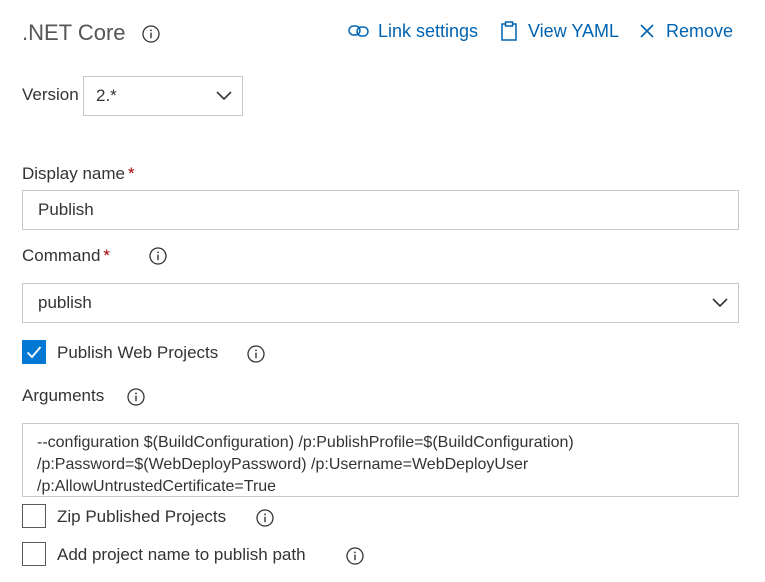 The width and height of the screenshot is (765, 582). I want to click on arguments-label: Arguments, so click(63, 395).